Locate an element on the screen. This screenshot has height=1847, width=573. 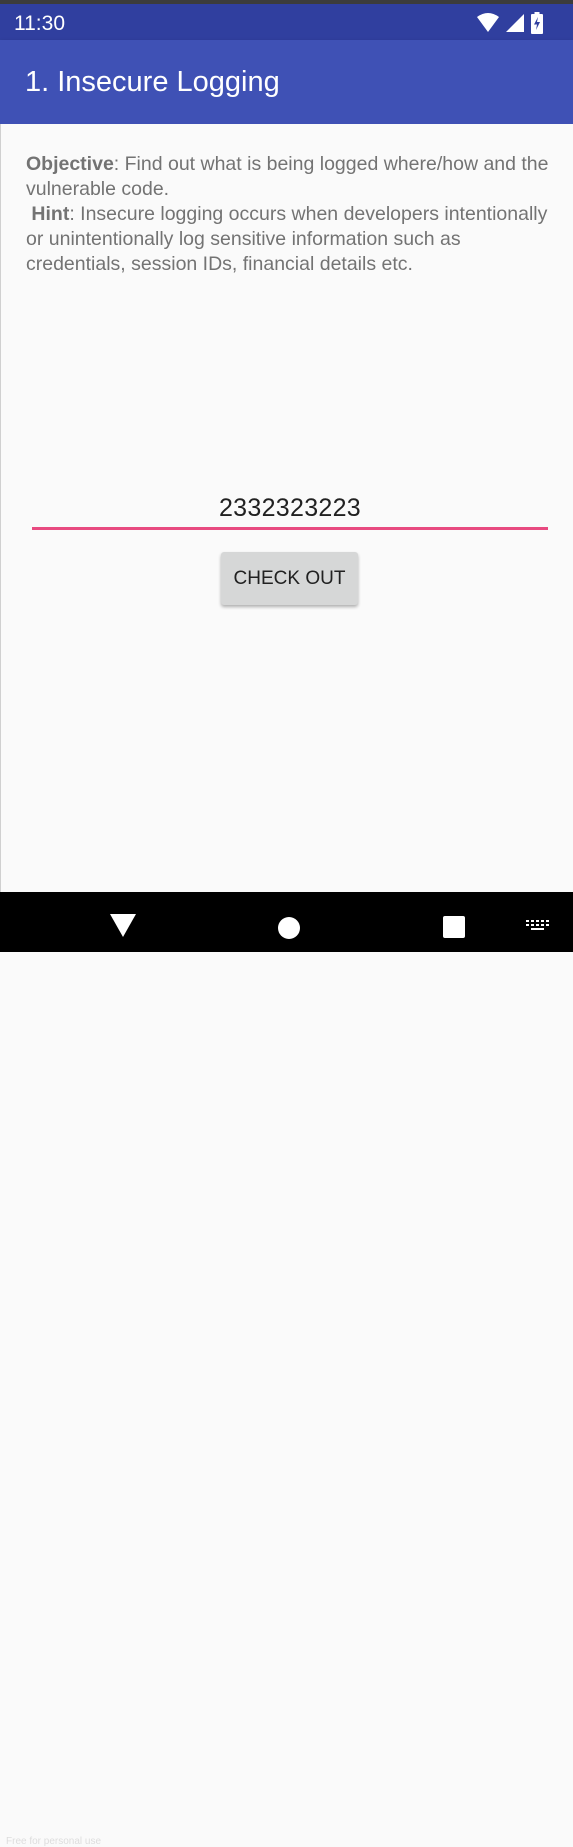
check-out-button: CHECK OUT is located at coordinates (289, 578).